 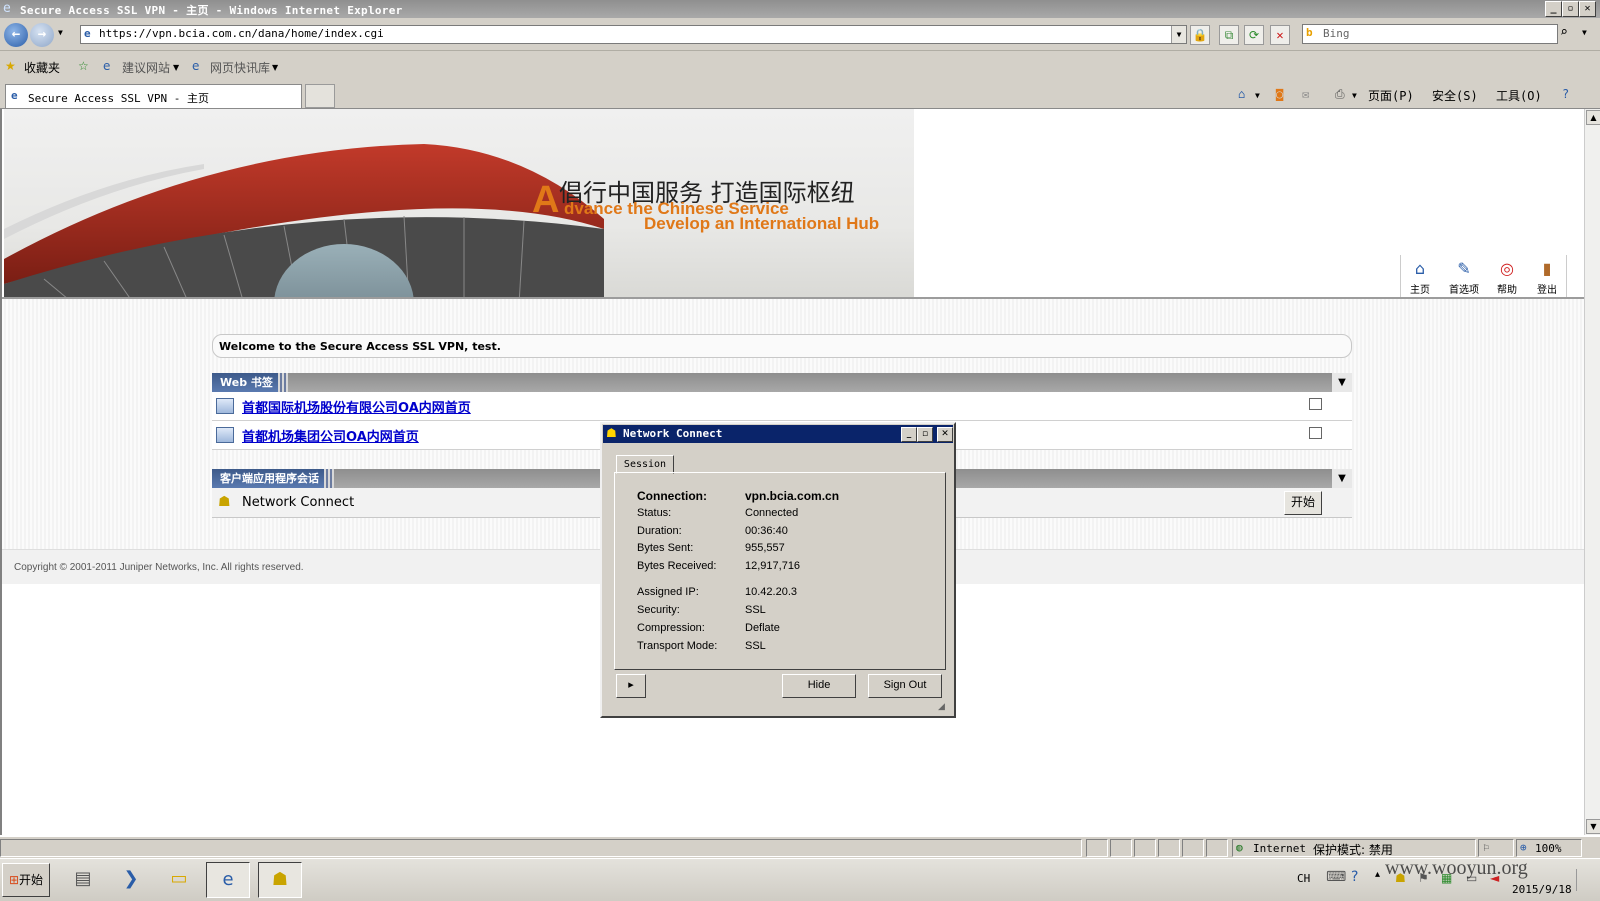 I want to click on tools-menu: 工具(O), so click(x=1519, y=95).